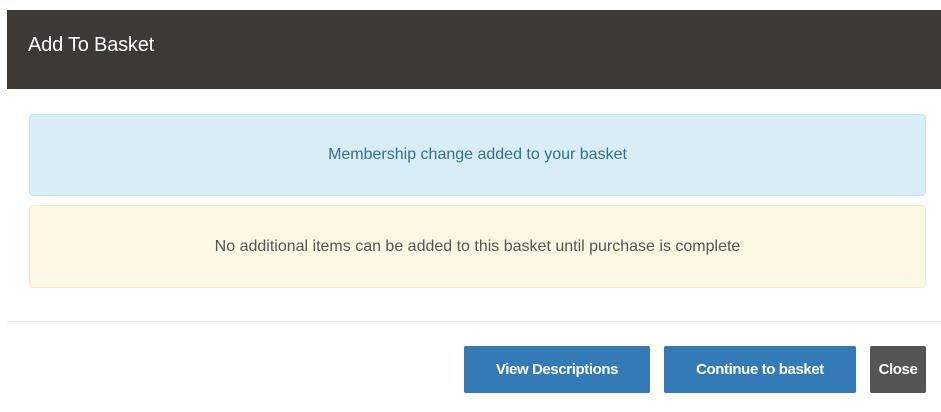 Image resolution: width=941 pixels, height=412 pixels. Describe the element at coordinates (91, 45) in the screenshot. I see `modal-title: Add To Basket` at that location.